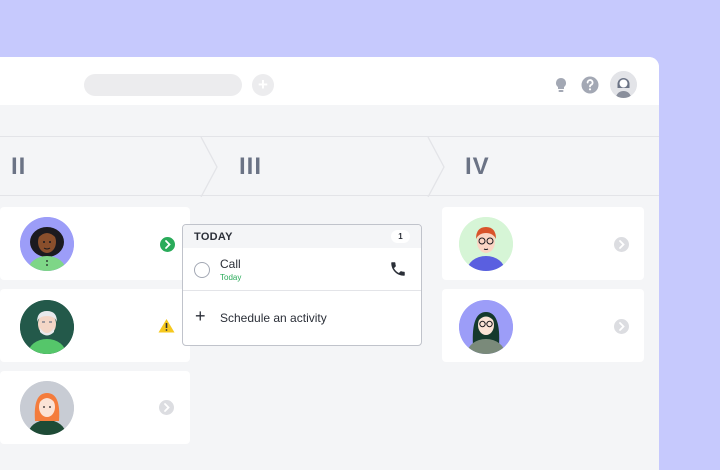 Image resolution: width=720 pixels, height=470 pixels. What do you see at coordinates (213, 237) in the screenshot?
I see `popup-title: TODAY` at bounding box center [213, 237].